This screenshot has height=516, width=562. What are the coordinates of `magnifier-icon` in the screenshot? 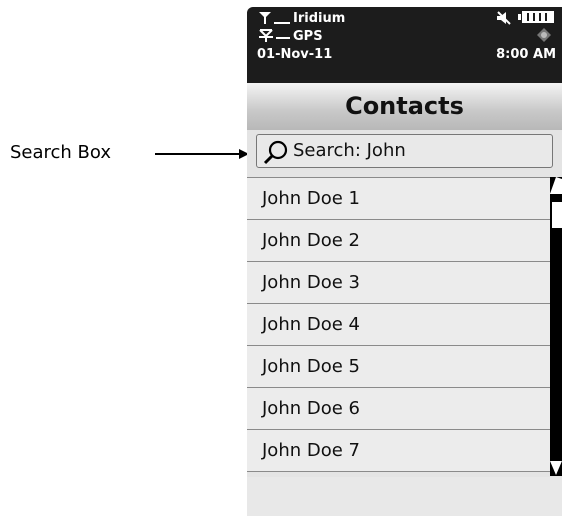 It's located at (275, 152).